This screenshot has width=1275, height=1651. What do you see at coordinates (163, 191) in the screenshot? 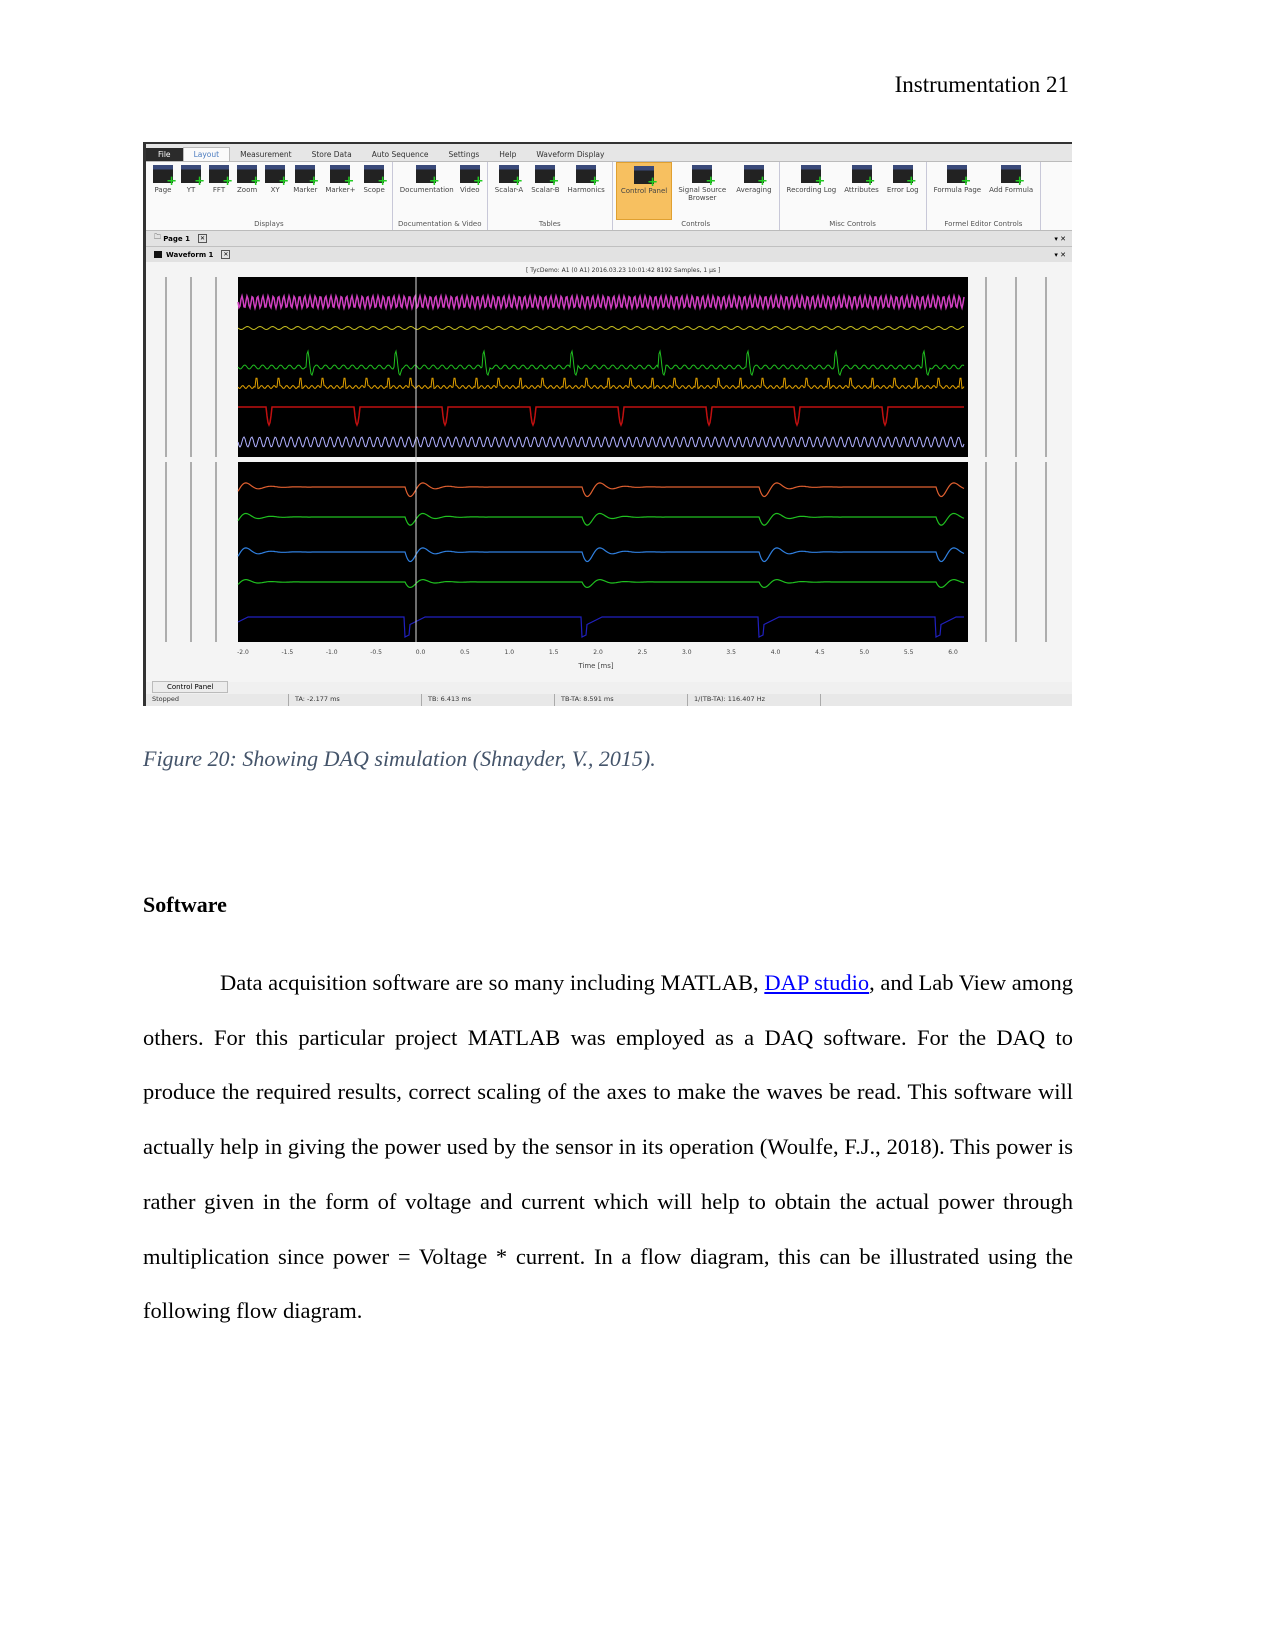
I see `page-button: Page` at bounding box center [163, 191].